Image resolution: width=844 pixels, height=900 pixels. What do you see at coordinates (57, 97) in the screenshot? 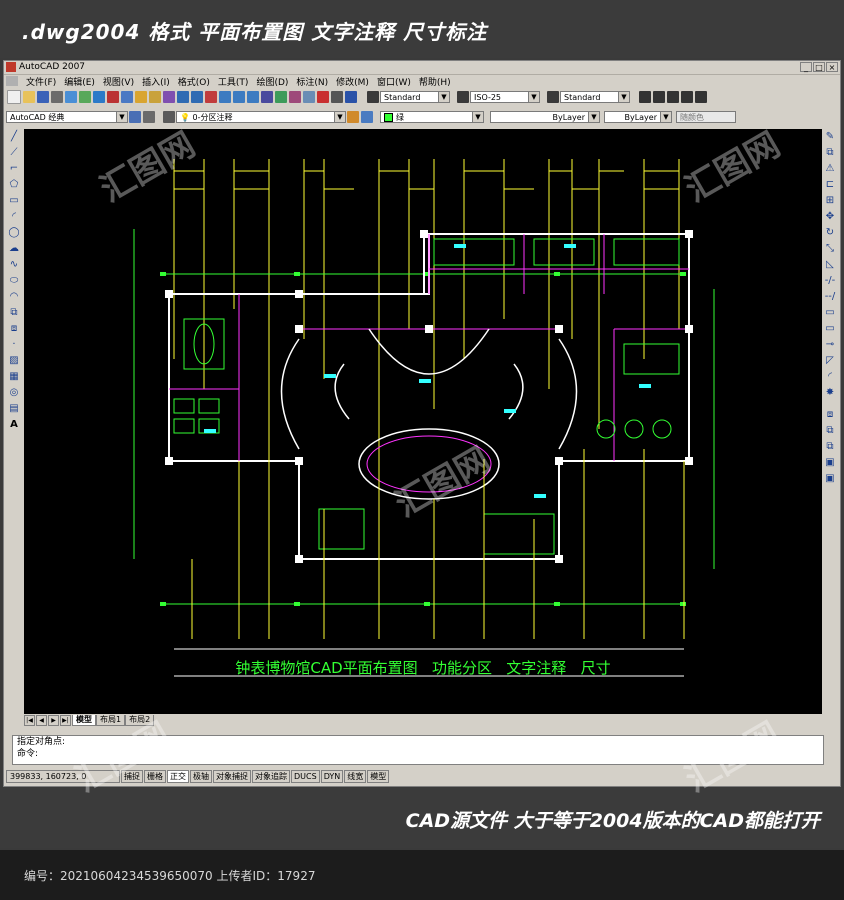
I see `print-icon` at bounding box center [57, 97].